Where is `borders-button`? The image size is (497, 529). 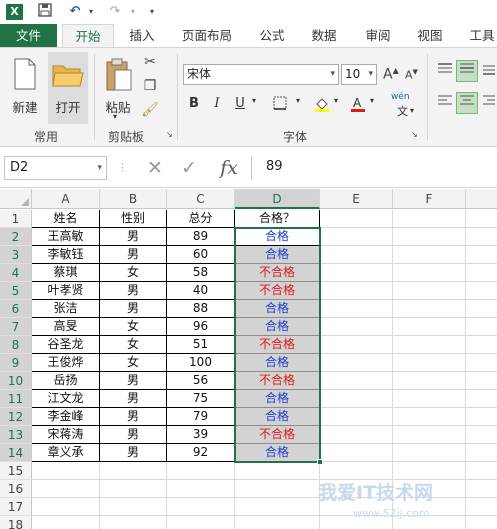 borders-button is located at coordinates (280, 105).